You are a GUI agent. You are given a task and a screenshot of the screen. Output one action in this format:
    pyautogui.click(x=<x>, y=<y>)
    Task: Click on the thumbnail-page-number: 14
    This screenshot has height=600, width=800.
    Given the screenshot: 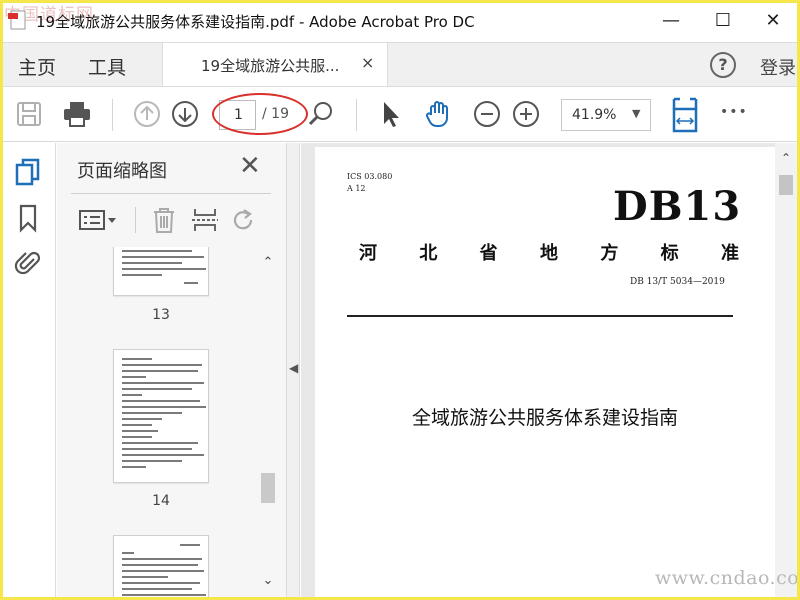 What is the action you would take?
    pyautogui.click(x=161, y=501)
    